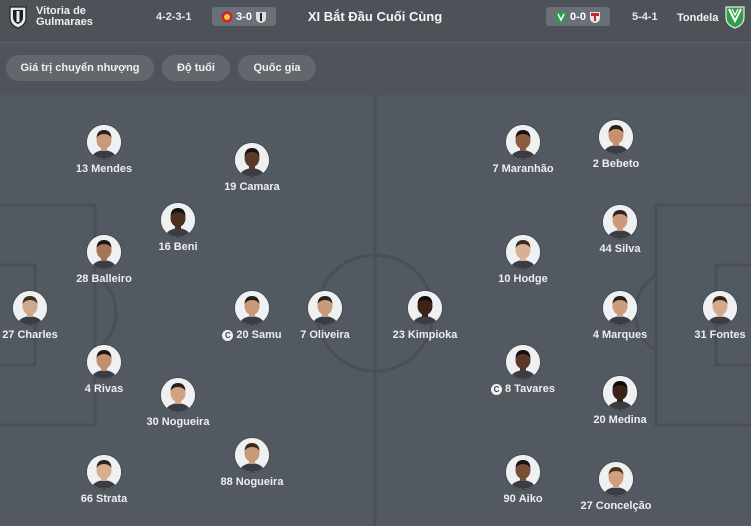 The image size is (751, 526). What do you see at coordinates (605, 249) in the screenshot?
I see `player-number: 44` at bounding box center [605, 249].